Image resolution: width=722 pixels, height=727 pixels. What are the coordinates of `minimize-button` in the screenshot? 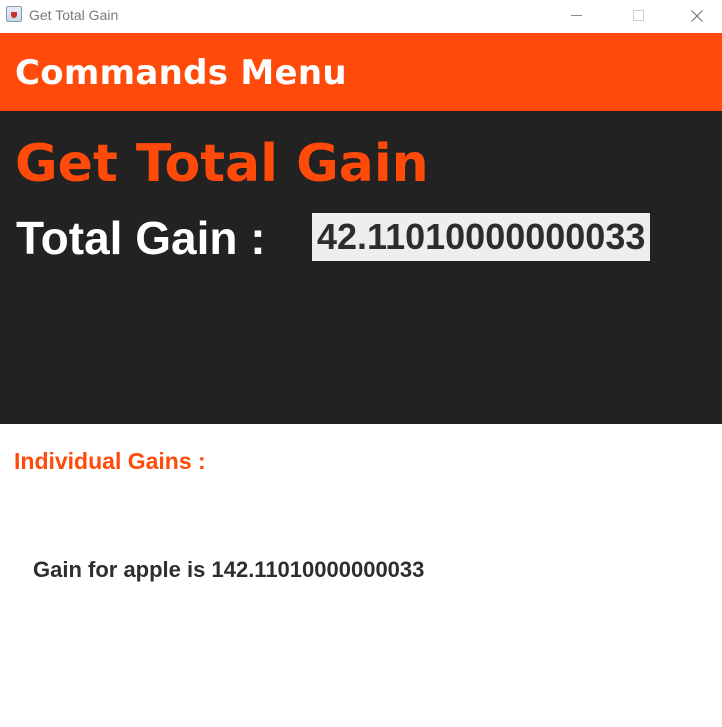 It's located at (576, 15).